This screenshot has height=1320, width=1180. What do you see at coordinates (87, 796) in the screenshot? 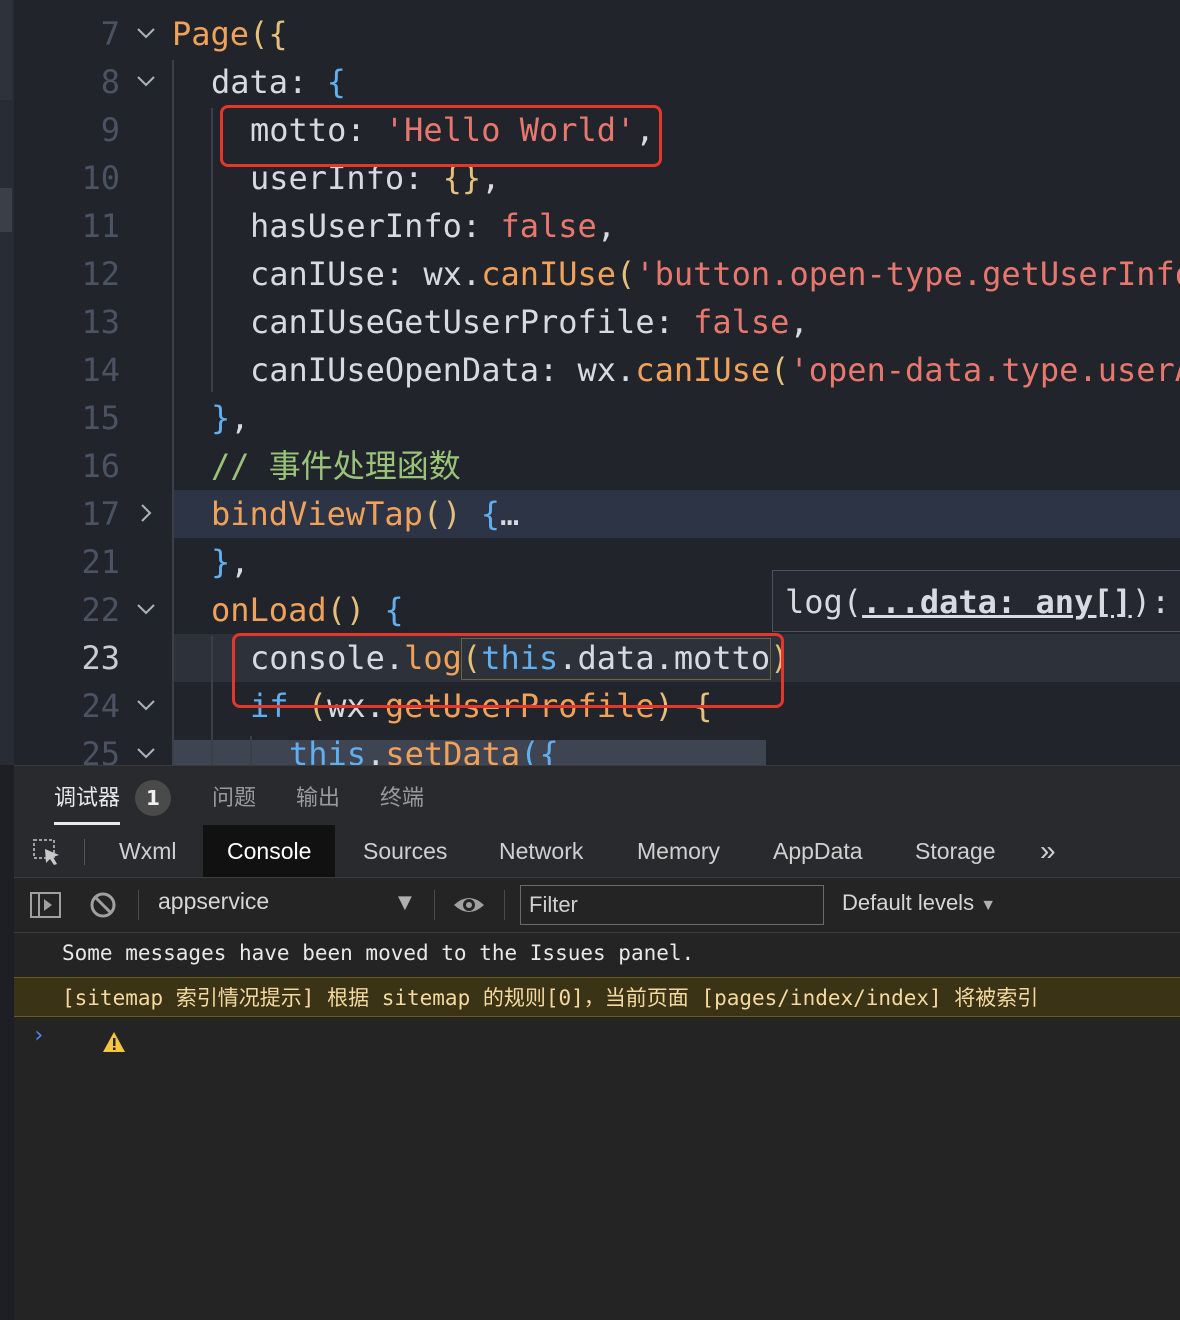
I see `tab-debugger: 调试器` at bounding box center [87, 796].